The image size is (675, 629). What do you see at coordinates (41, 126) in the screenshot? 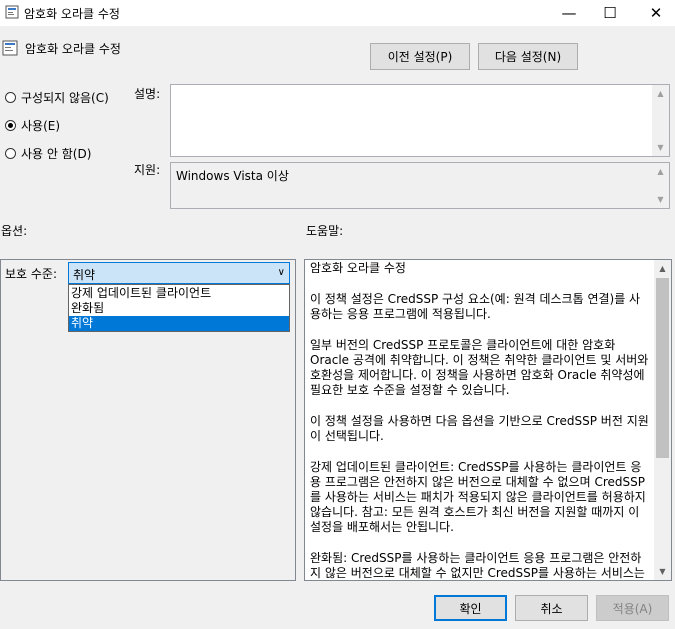
I see `radio-label-enabled: 사용(E)` at bounding box center [41, 126].